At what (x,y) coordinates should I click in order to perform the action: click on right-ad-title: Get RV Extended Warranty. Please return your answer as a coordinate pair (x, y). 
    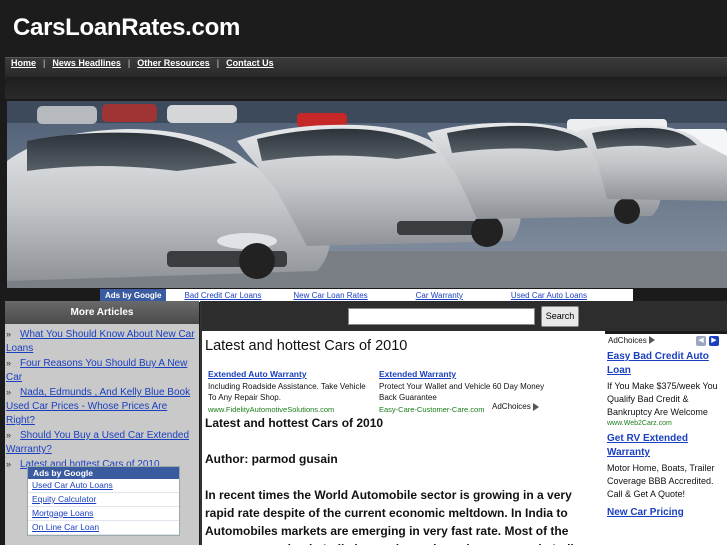
    Looking at the image, I should click on (666, 446).